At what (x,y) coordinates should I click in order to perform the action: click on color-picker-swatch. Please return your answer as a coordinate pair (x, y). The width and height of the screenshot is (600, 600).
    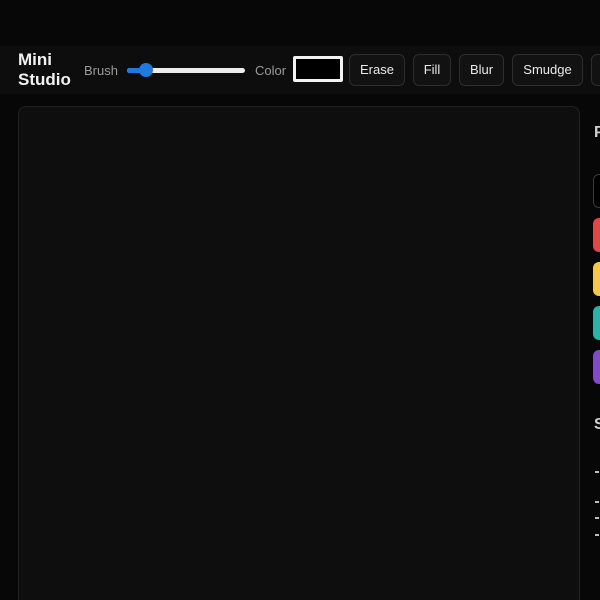
    Looking at the image, I should click on (318, 69).